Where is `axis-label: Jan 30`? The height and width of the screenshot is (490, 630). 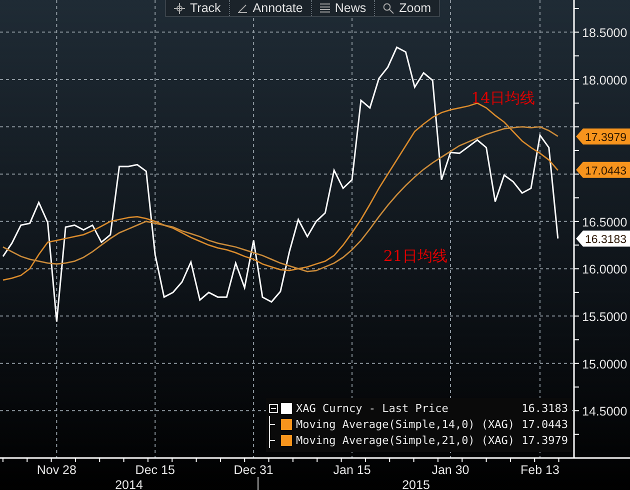
axis-label: Jan 30 is located at coordinates (451, 470).